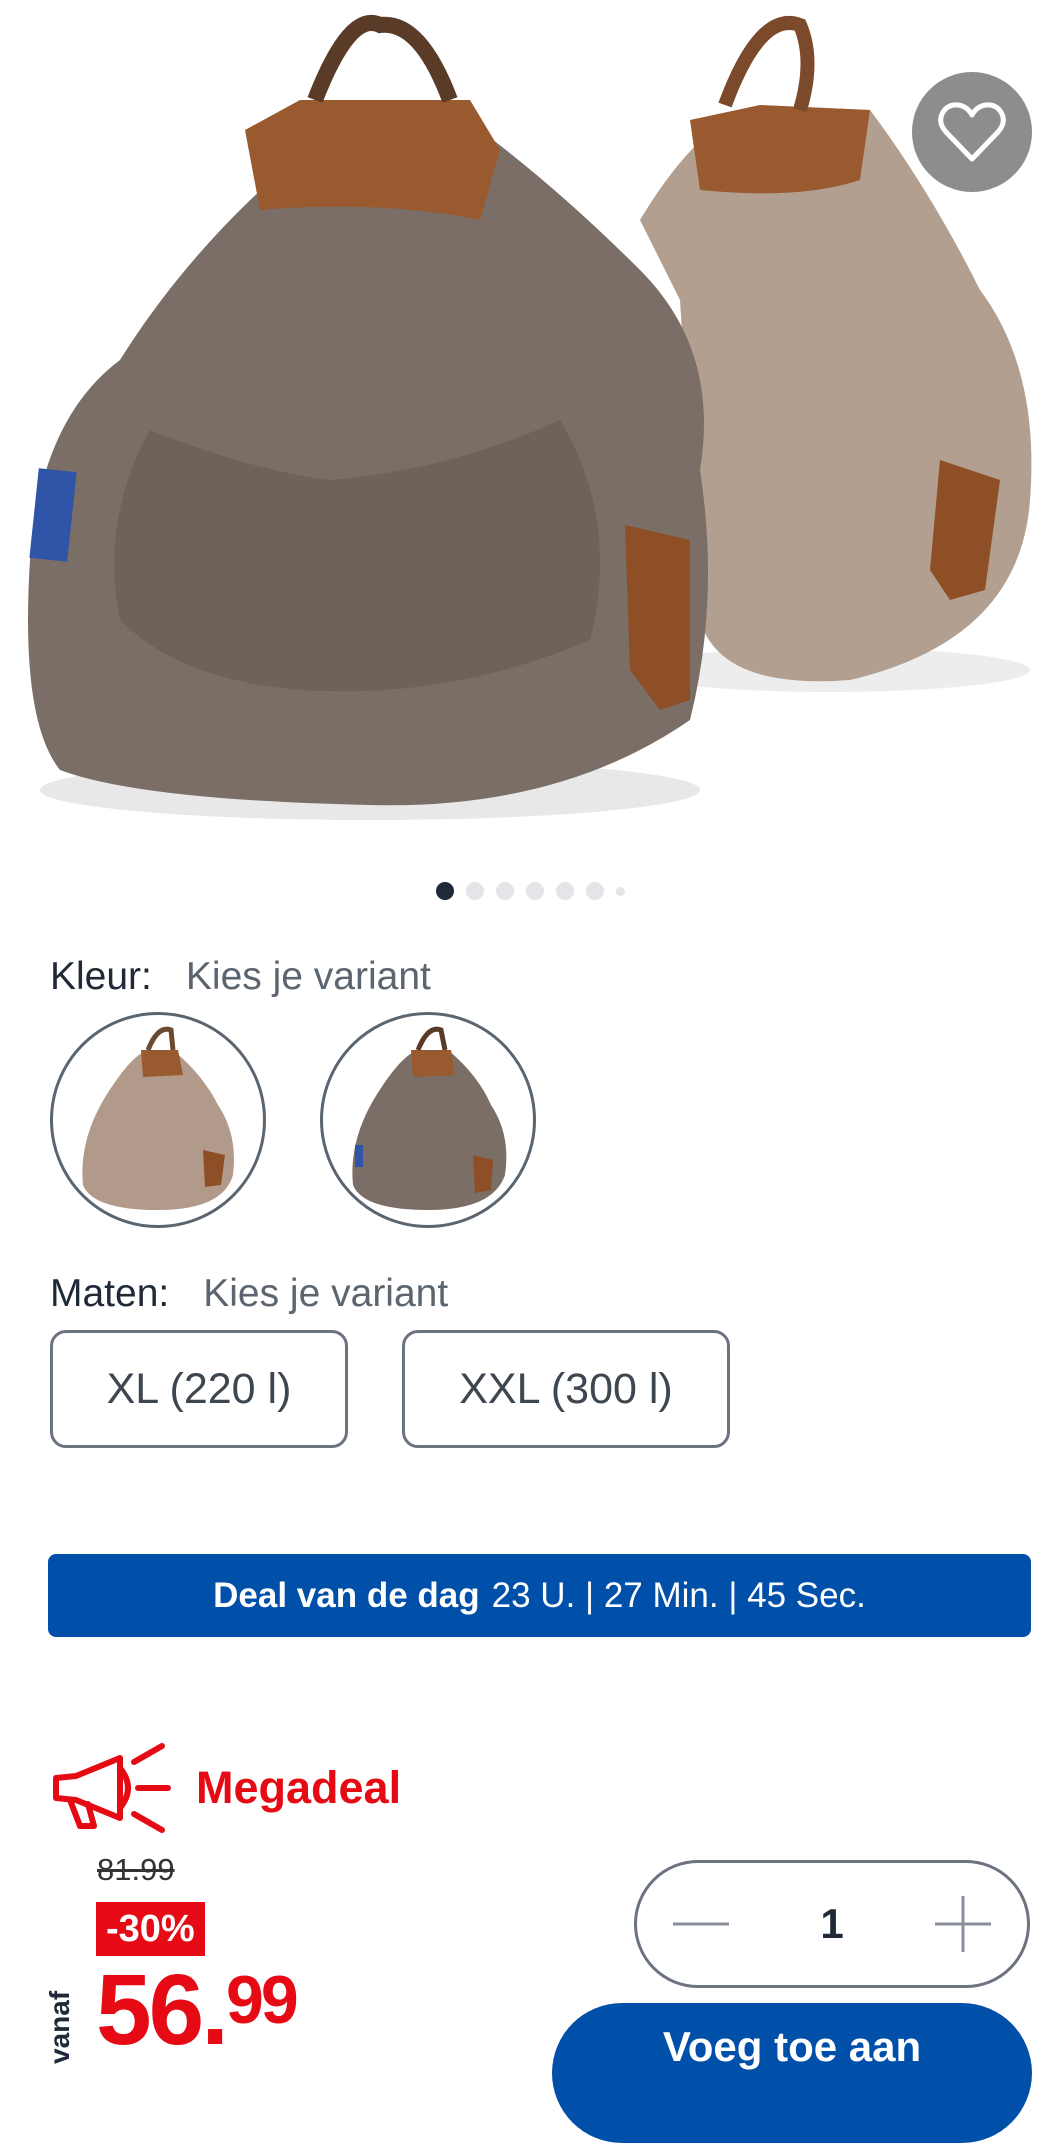 This screenshot has width=1060, height=2143. What do you see at coordinates (308, 976) in the screenshot?
I see `color-selection: Kies je variant` at bounding box center [308, 976].